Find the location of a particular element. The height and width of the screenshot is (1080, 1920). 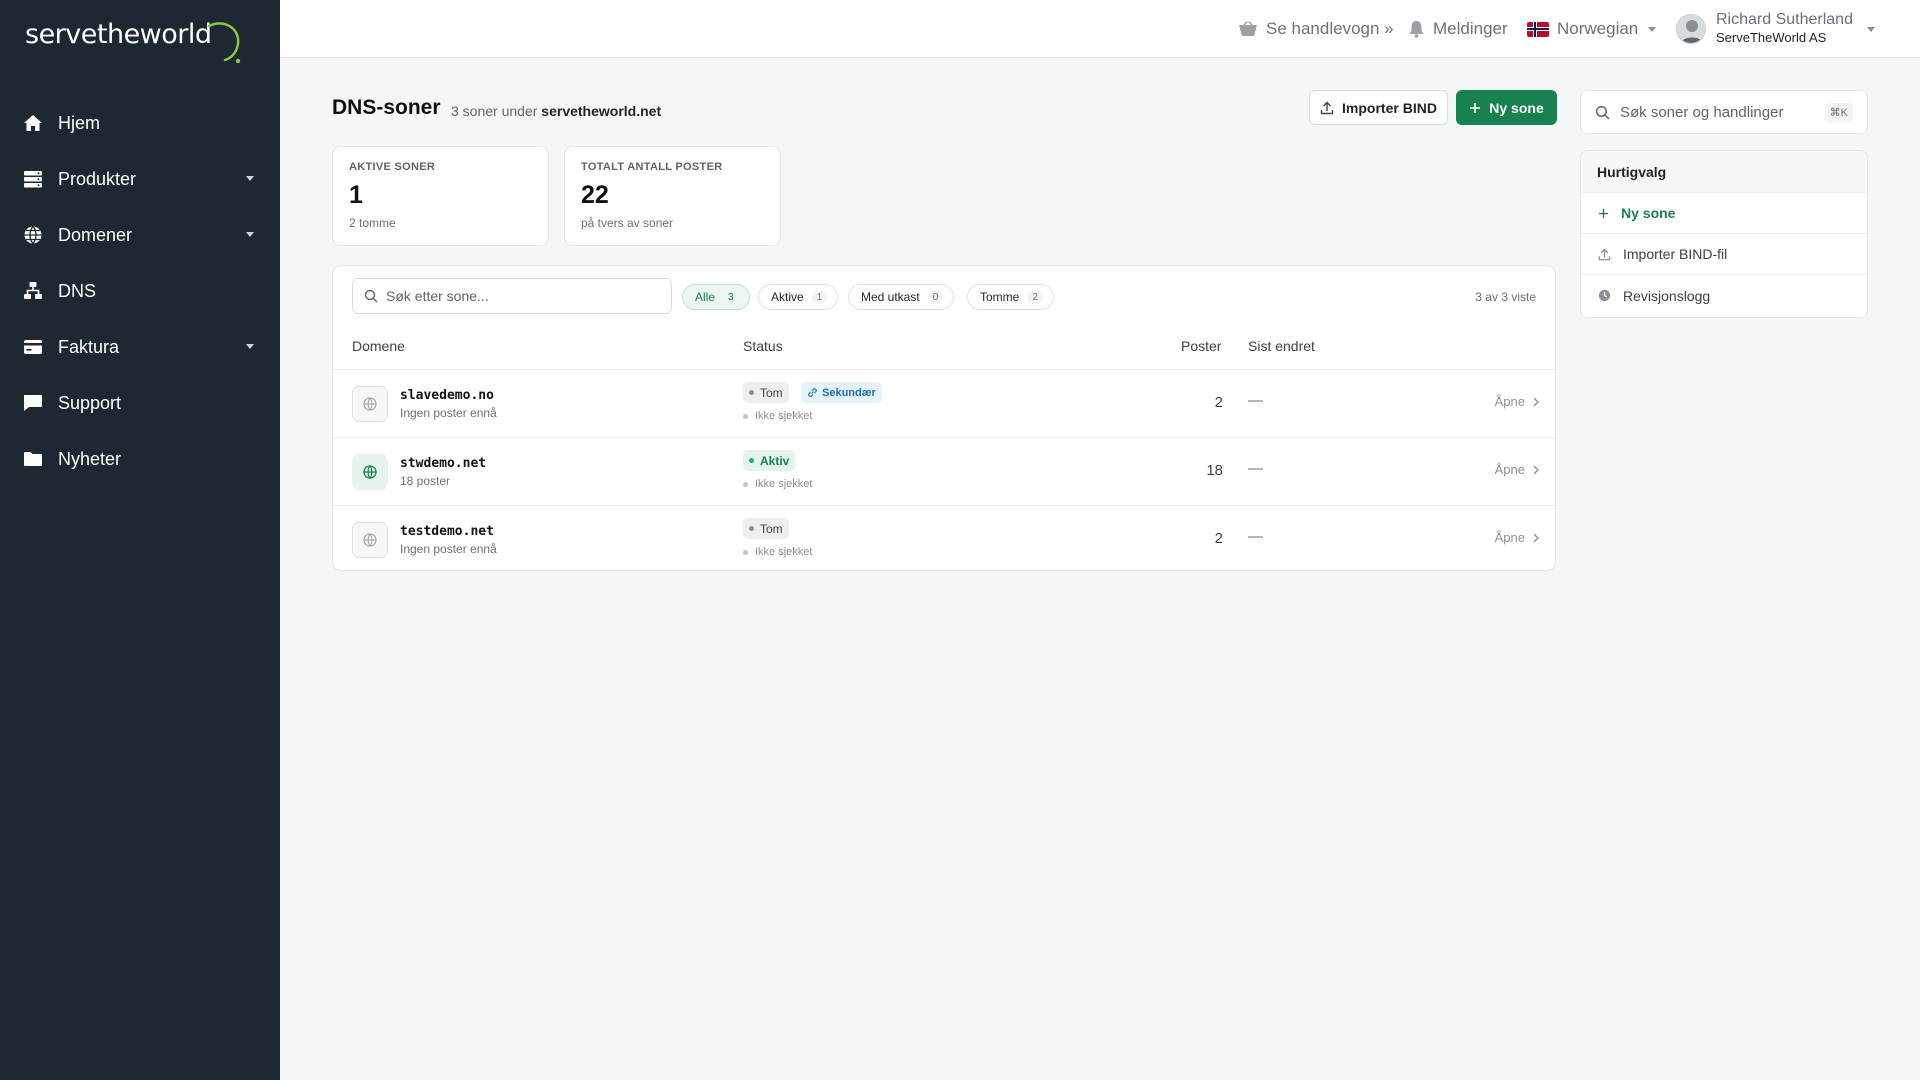

credit-card-icon is located at coordinates (33, 347).